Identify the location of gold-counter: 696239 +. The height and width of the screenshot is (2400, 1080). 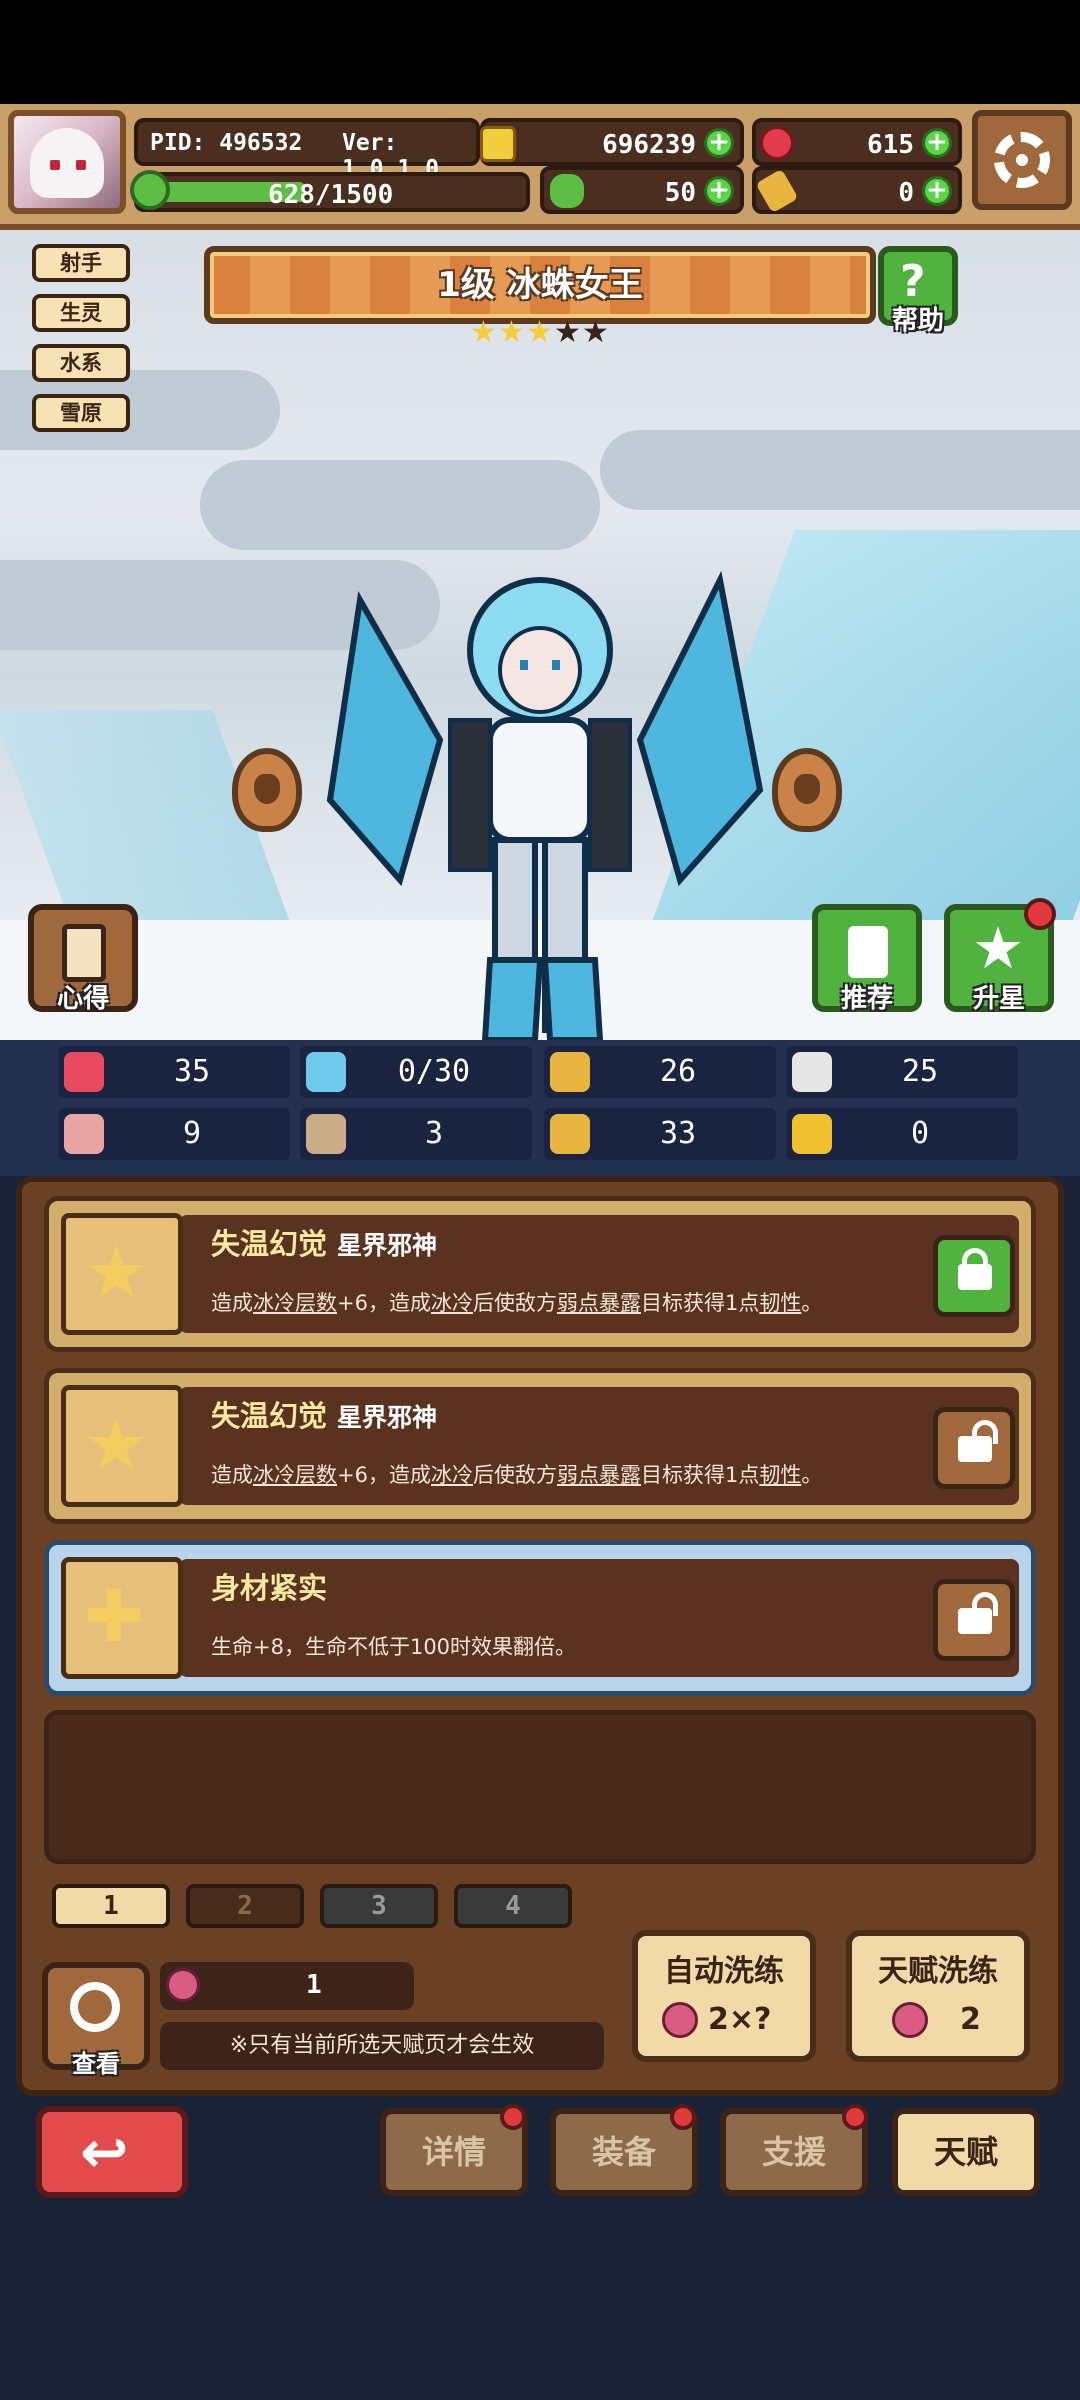
(612, 142).